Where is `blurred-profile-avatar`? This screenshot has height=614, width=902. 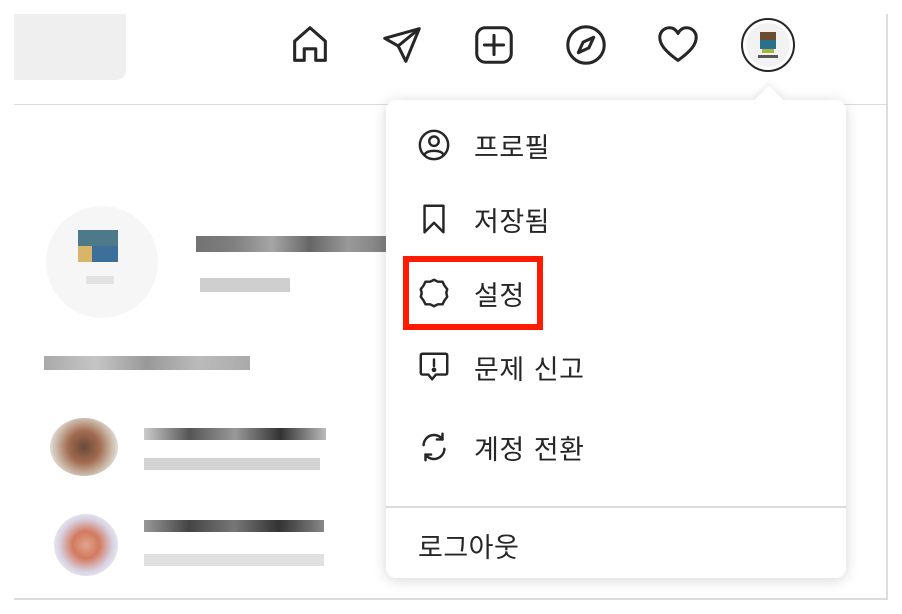
blurred-profile-avatar is located at coordinates (102, 262).